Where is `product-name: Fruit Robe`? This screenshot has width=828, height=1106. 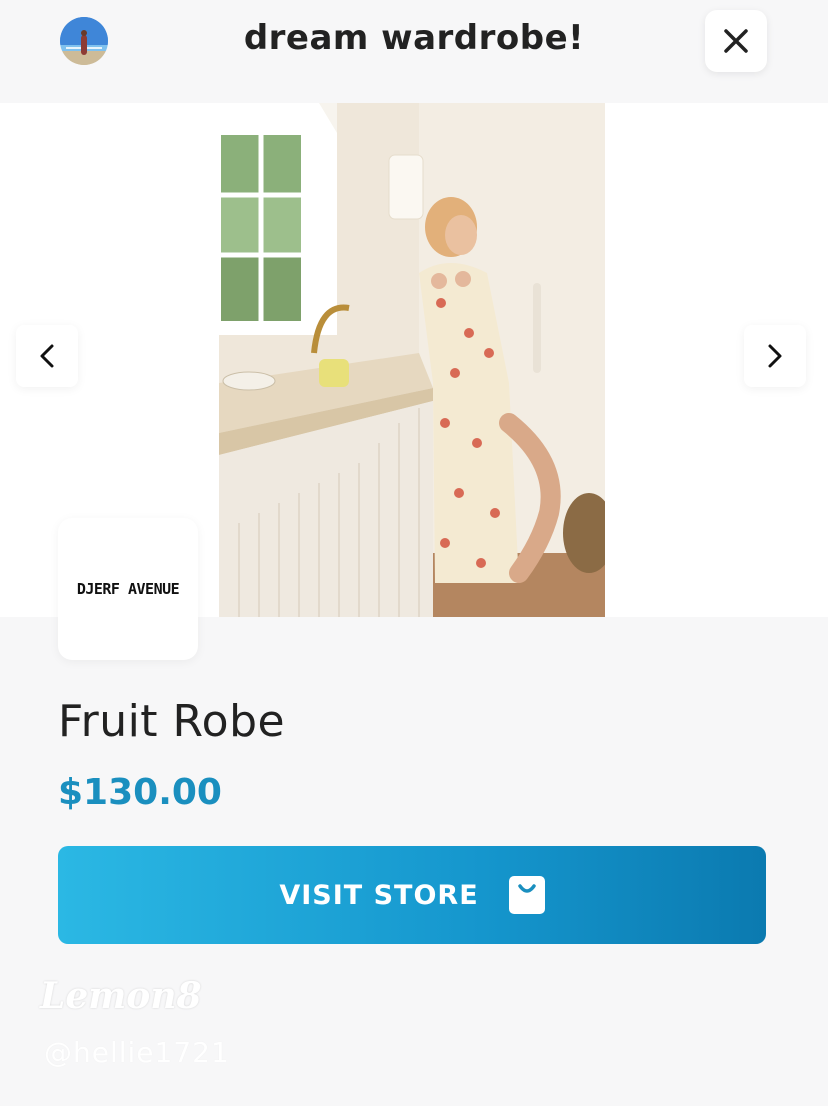
product-name: Fruit Robe is located at coordinates (172, 721).